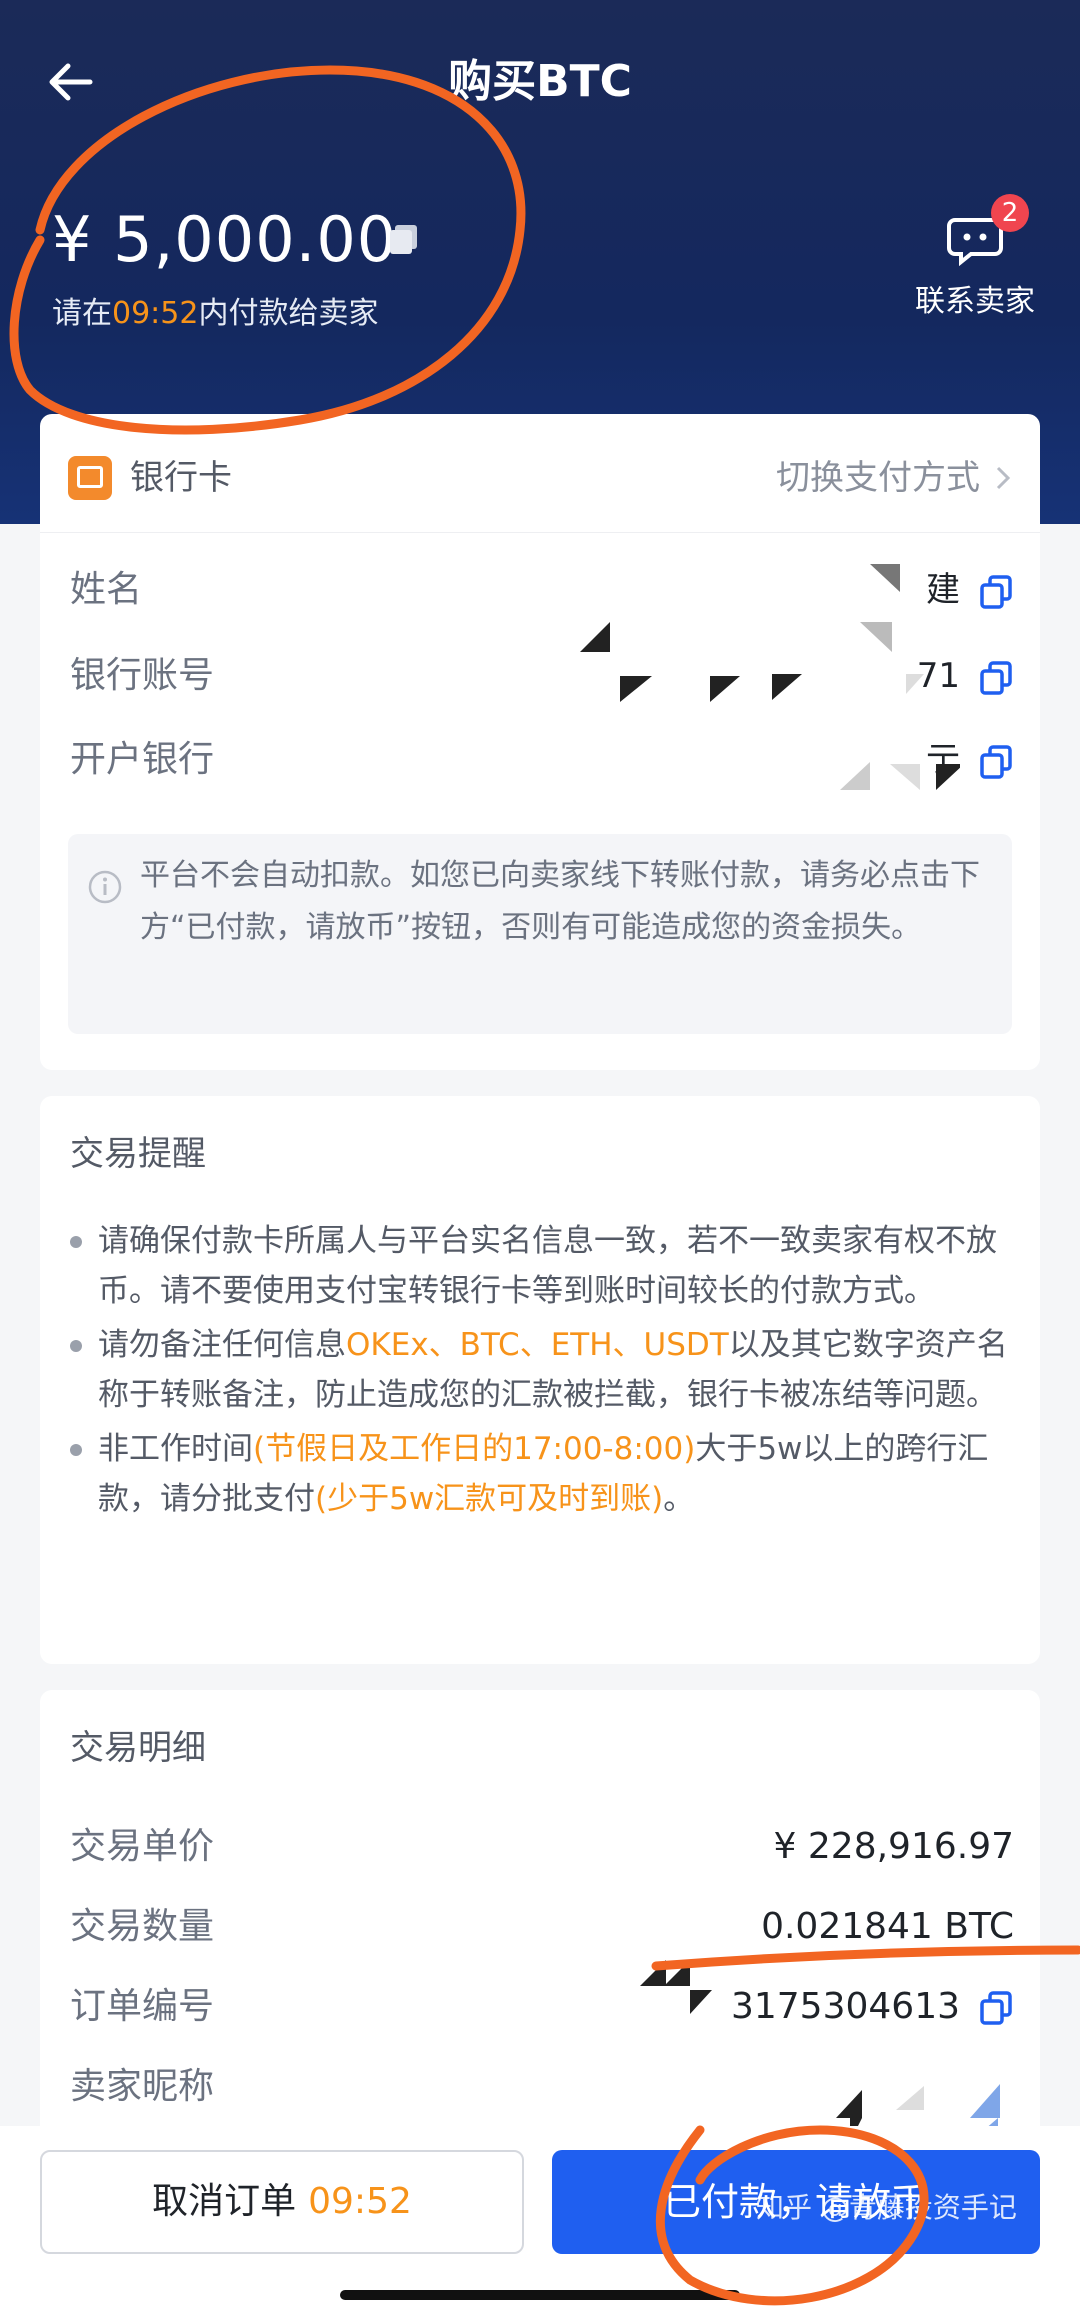  Describe the element at coordinates (770, 677) in the screenshot. I see `redaction-marks` at that location.